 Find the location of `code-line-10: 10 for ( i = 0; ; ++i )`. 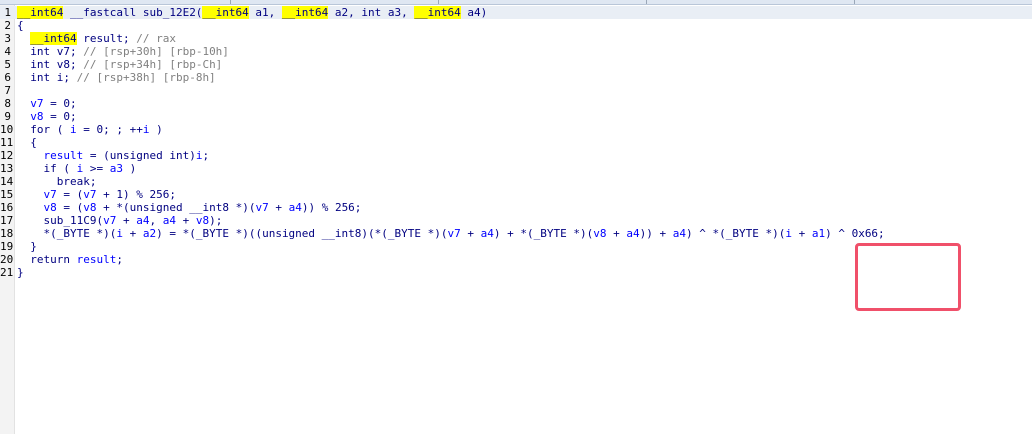

code-line-10: 10 for ( i = 0; ; ++i ) is located at coordinates (516, 129).